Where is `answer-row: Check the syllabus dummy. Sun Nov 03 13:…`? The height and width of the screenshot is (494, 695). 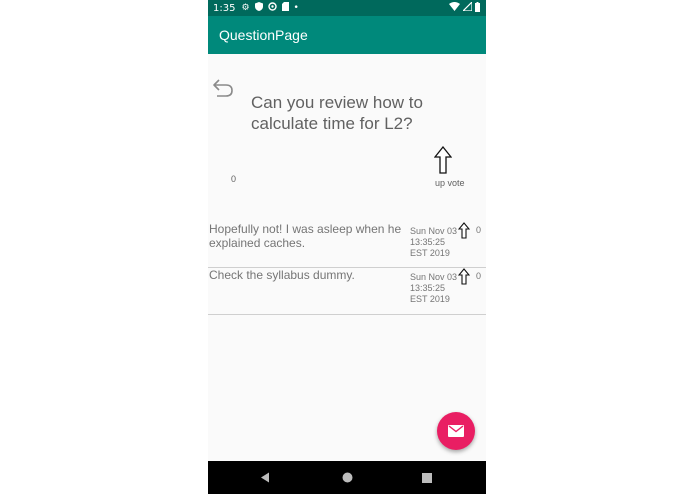 answer-row: Check the syllabus dummy. Sun Nov 03 13:… is located at coordinates (347, 291).